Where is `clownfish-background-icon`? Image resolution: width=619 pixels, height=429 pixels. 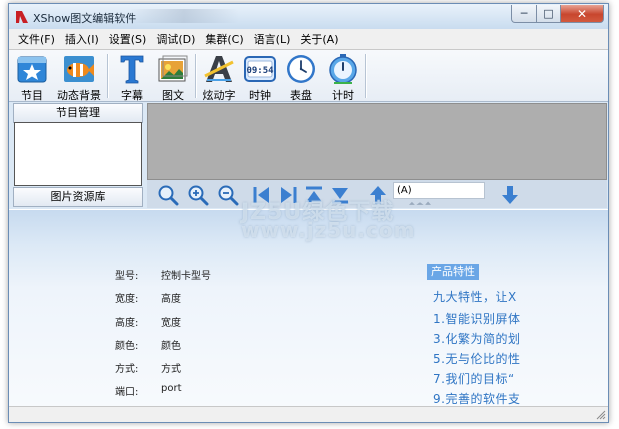 clownfish-background-icon is located at coordinates (79, 69).